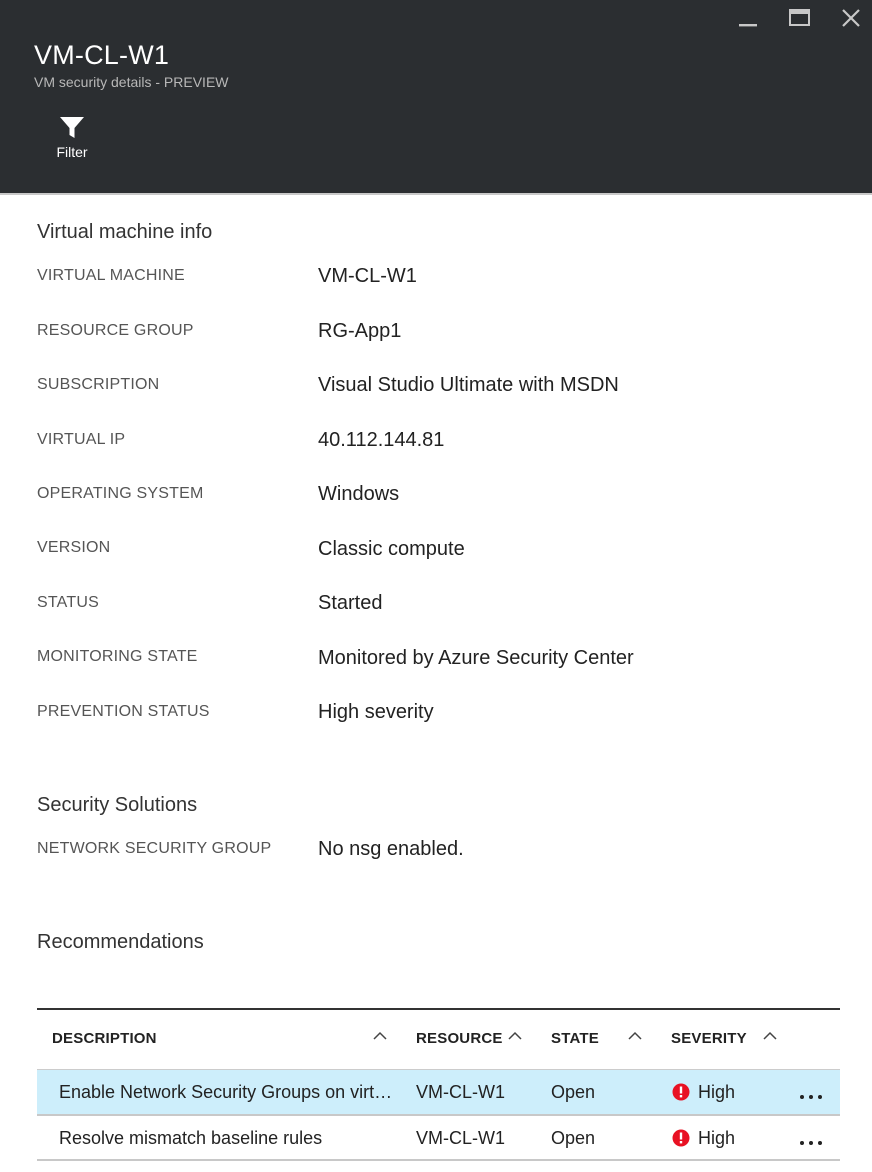 The width and height of the screenshot is (872, 1172). I want to click on filter-label: Filter, so click(72, 152).